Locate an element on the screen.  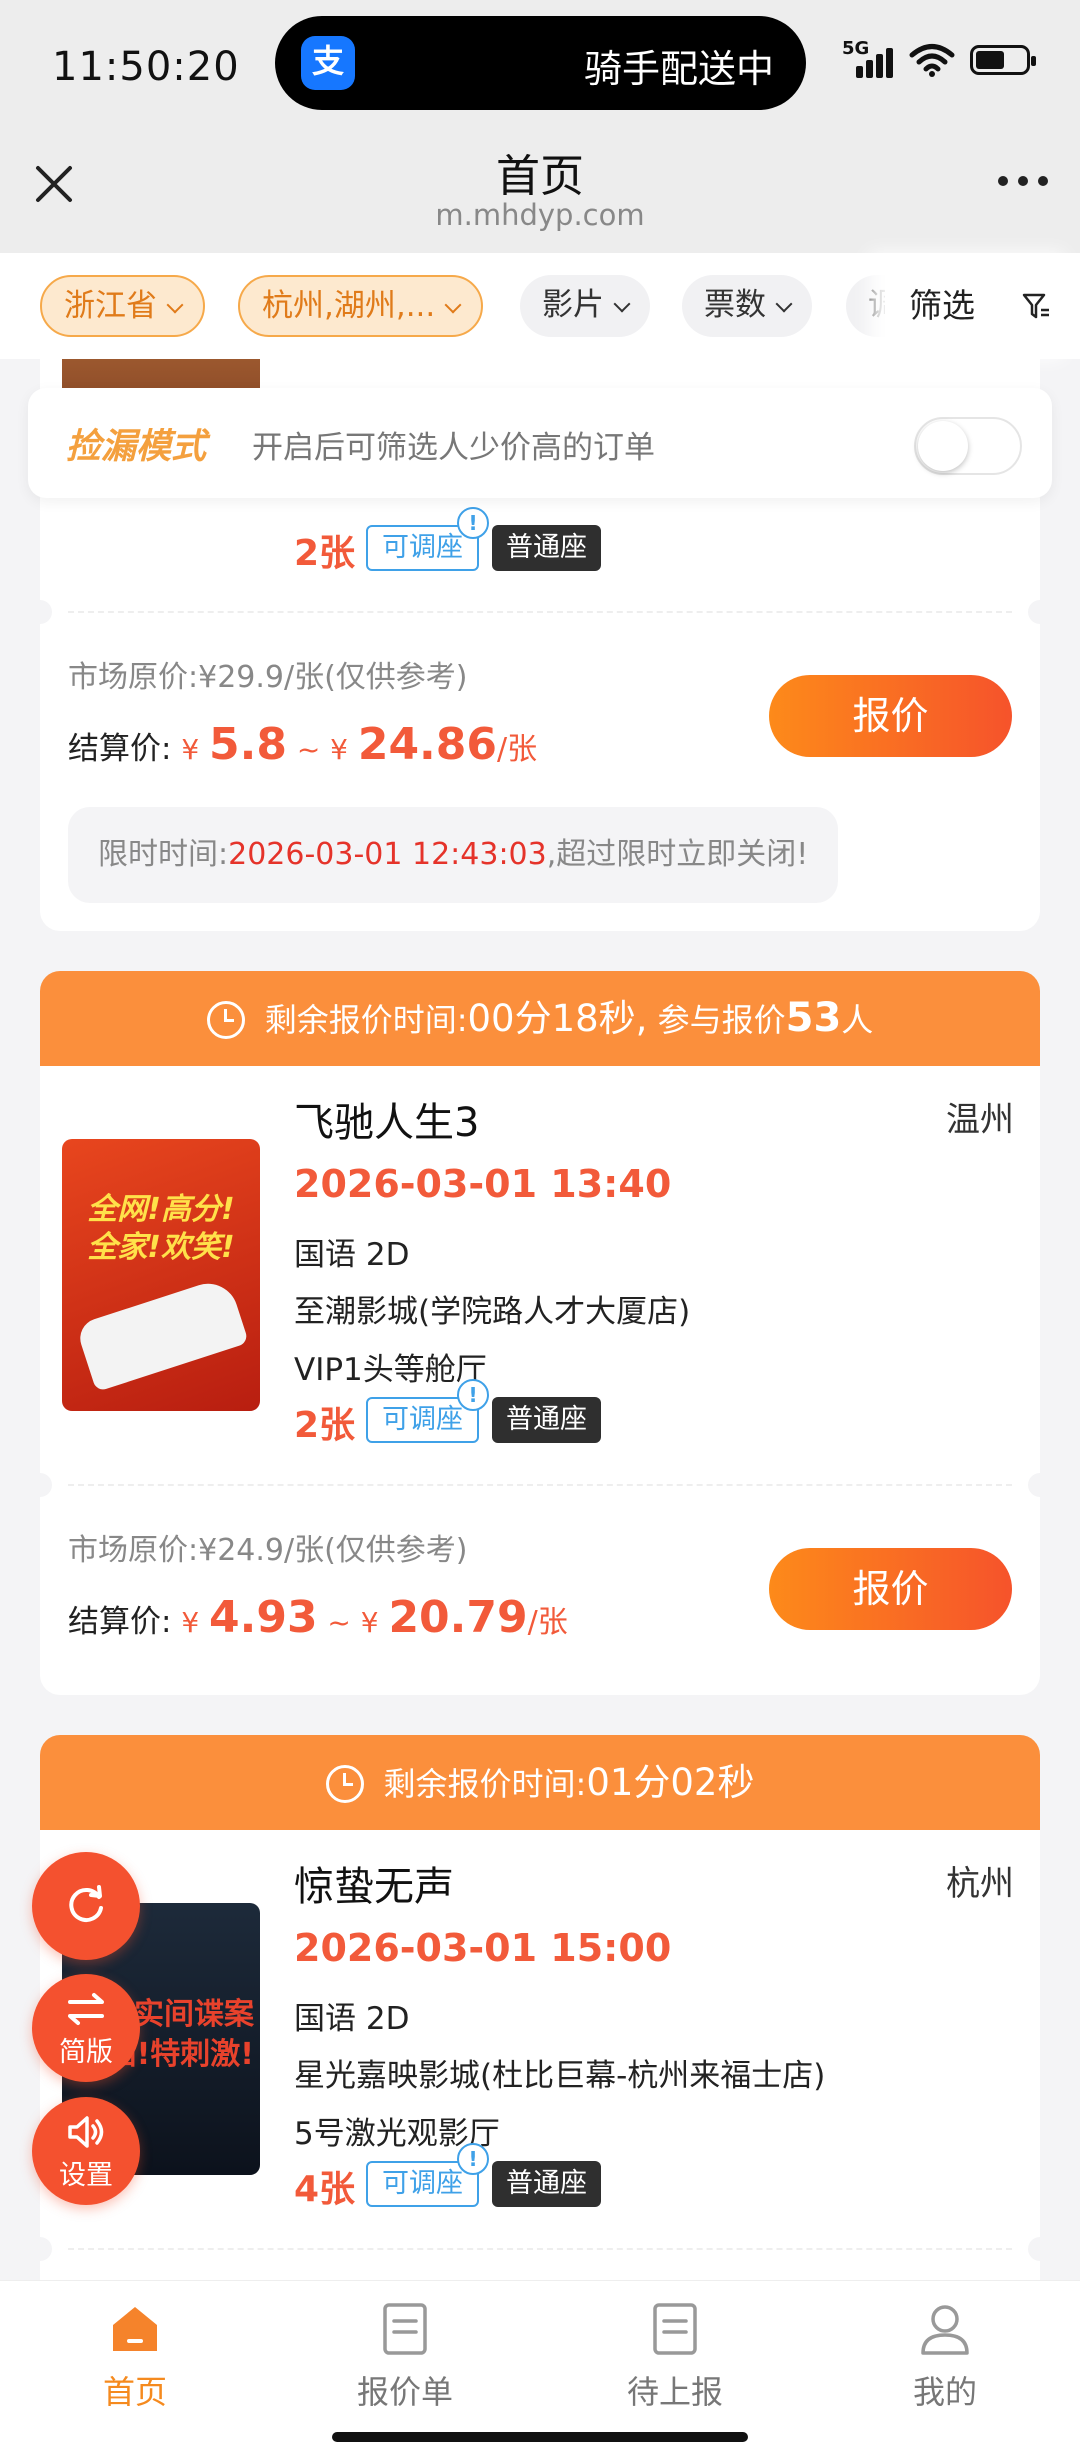
home-indicator is located at coordinates (540, 2437).